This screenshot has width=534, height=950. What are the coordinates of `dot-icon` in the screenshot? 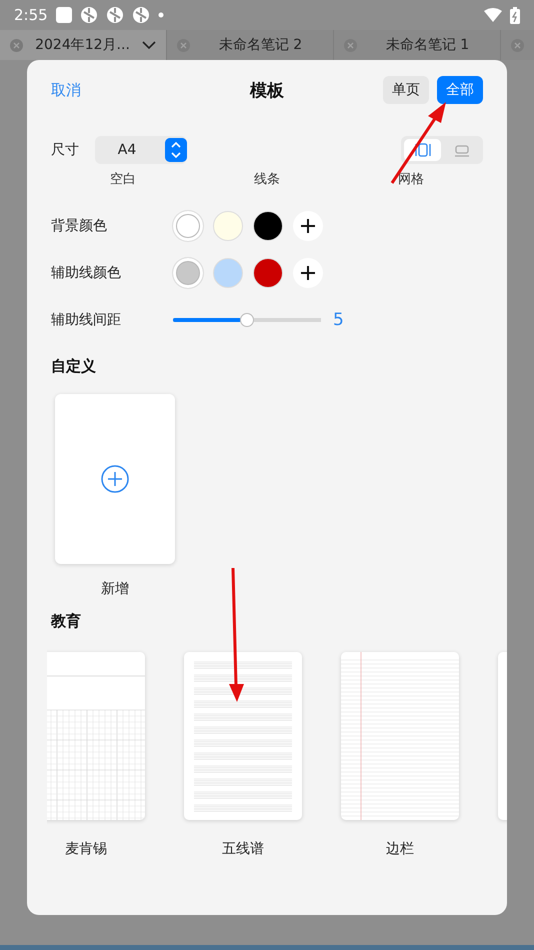 It's located at (161, 15).